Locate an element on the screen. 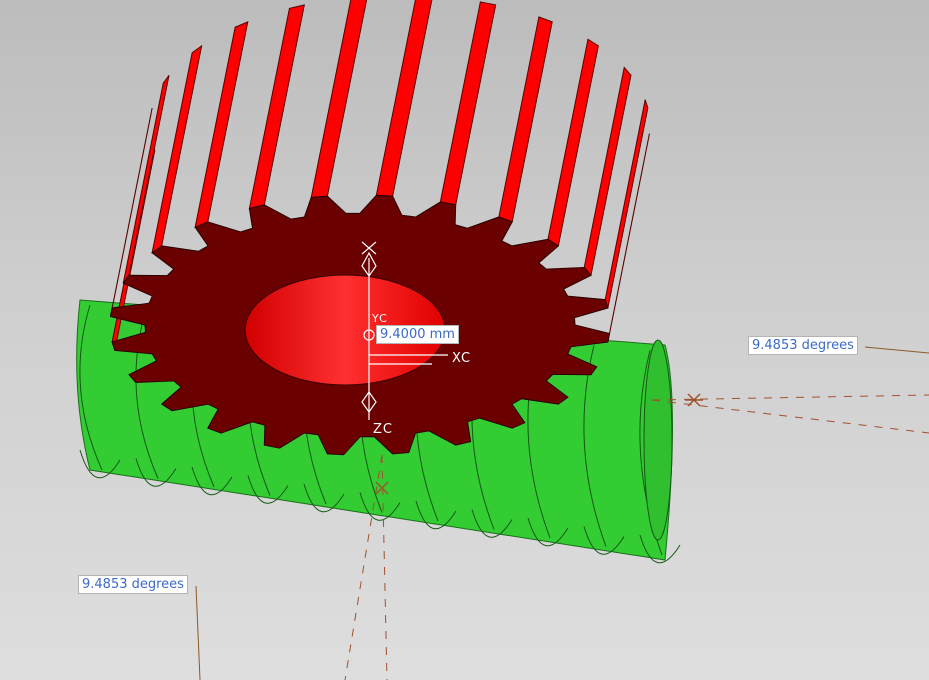  z-axis-label: ZC is located at coordinates (383, 429).